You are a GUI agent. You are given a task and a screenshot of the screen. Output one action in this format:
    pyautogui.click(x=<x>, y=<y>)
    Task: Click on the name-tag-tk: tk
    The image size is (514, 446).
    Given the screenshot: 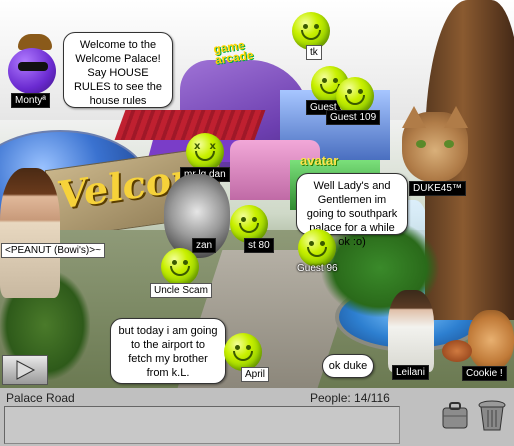 What is the action you would take?
    pyautogui.click(x=314, y=52)
    